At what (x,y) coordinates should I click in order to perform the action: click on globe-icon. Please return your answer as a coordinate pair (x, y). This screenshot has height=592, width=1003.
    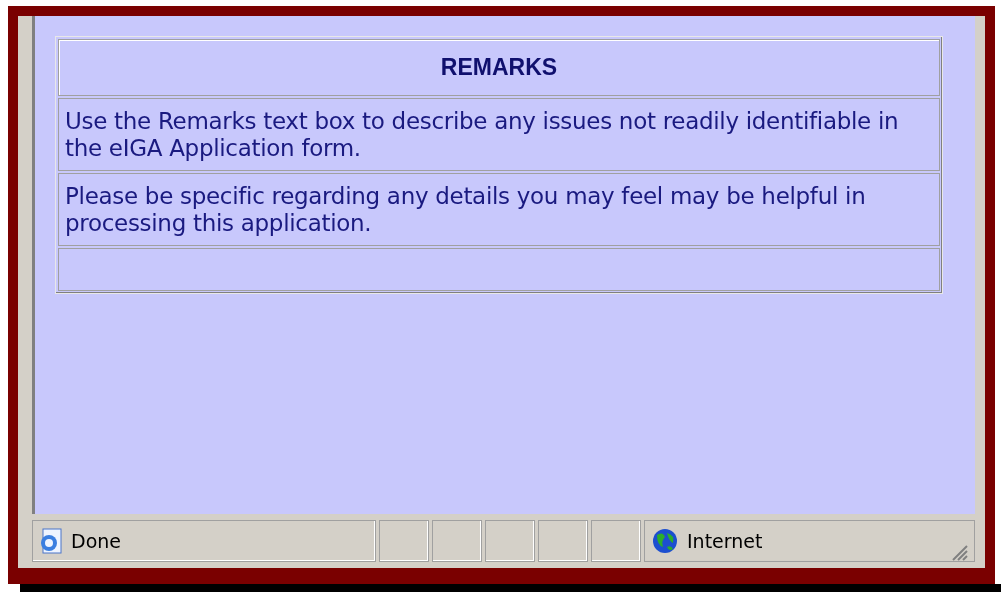
    Looking at the image, I should click on (665, 541).